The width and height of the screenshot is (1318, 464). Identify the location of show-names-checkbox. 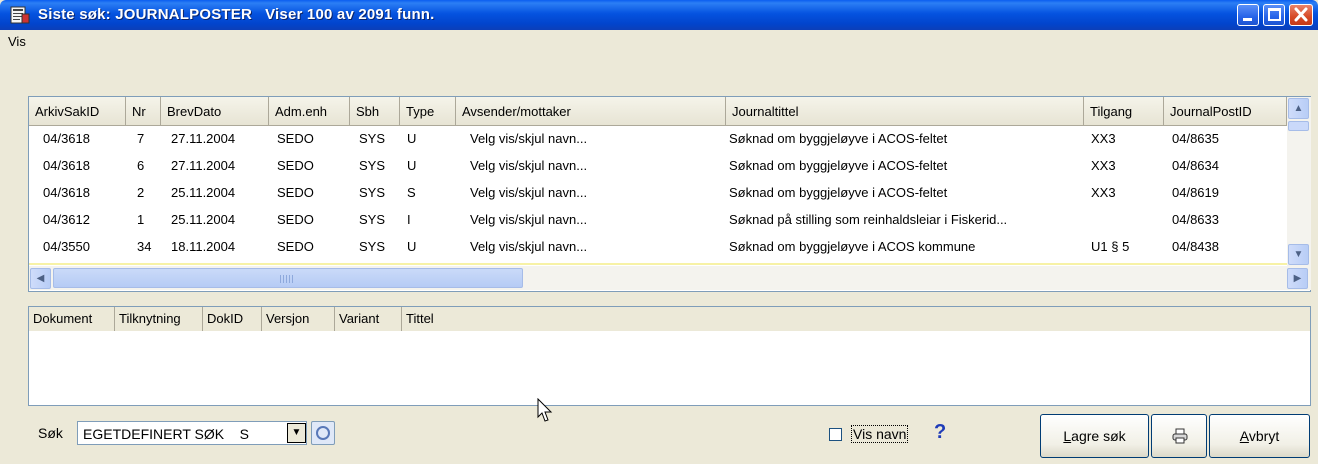
(835, 434).